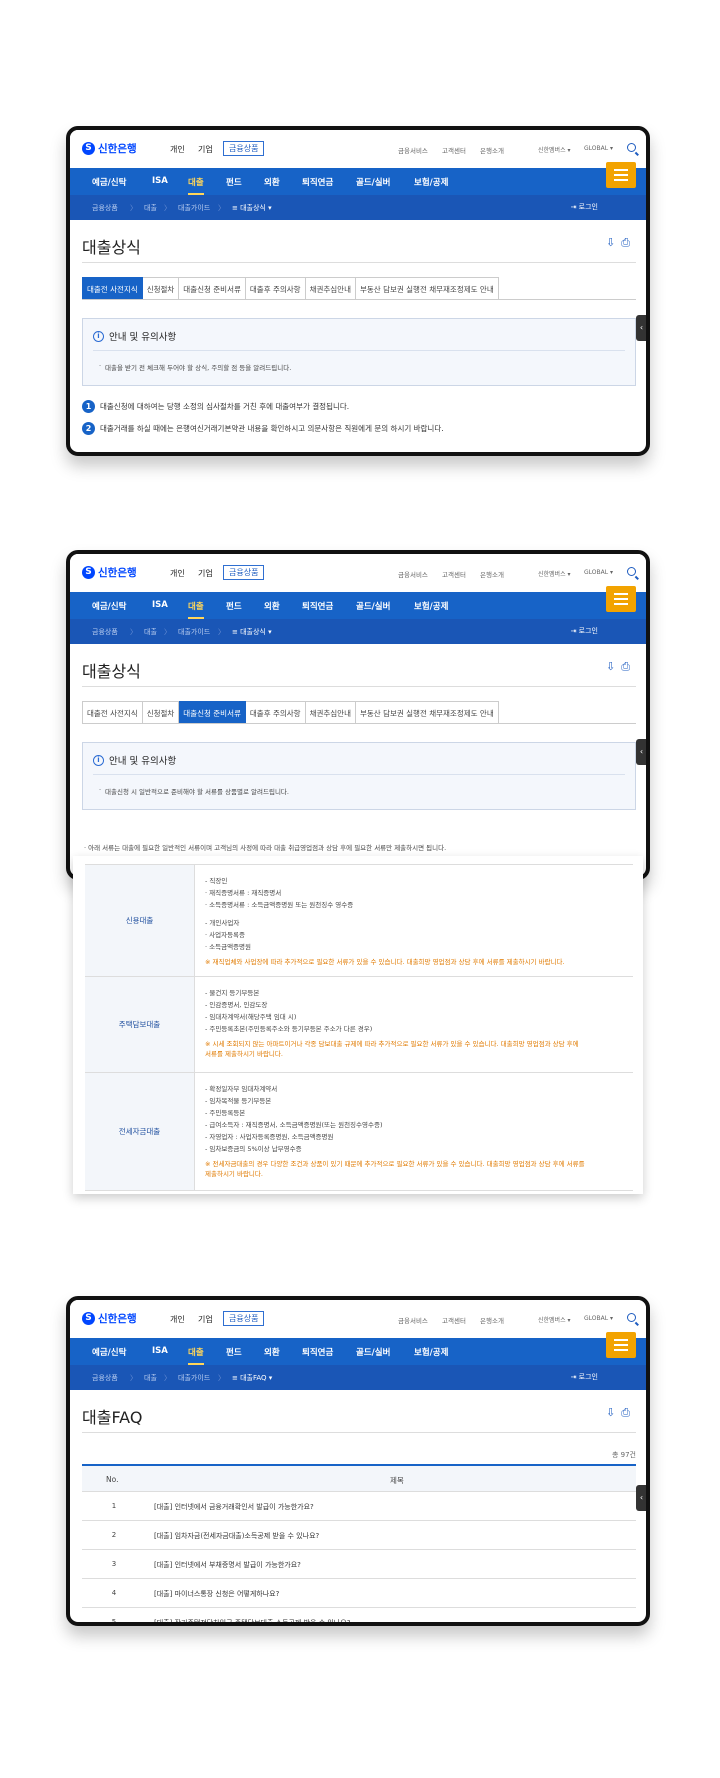 Image resolution: width=720 pixels, height=1778 pixels. Describe the element at coordinates (112, 712) in the screenshot. I see `tab: 대출전 사전지식` at that location.